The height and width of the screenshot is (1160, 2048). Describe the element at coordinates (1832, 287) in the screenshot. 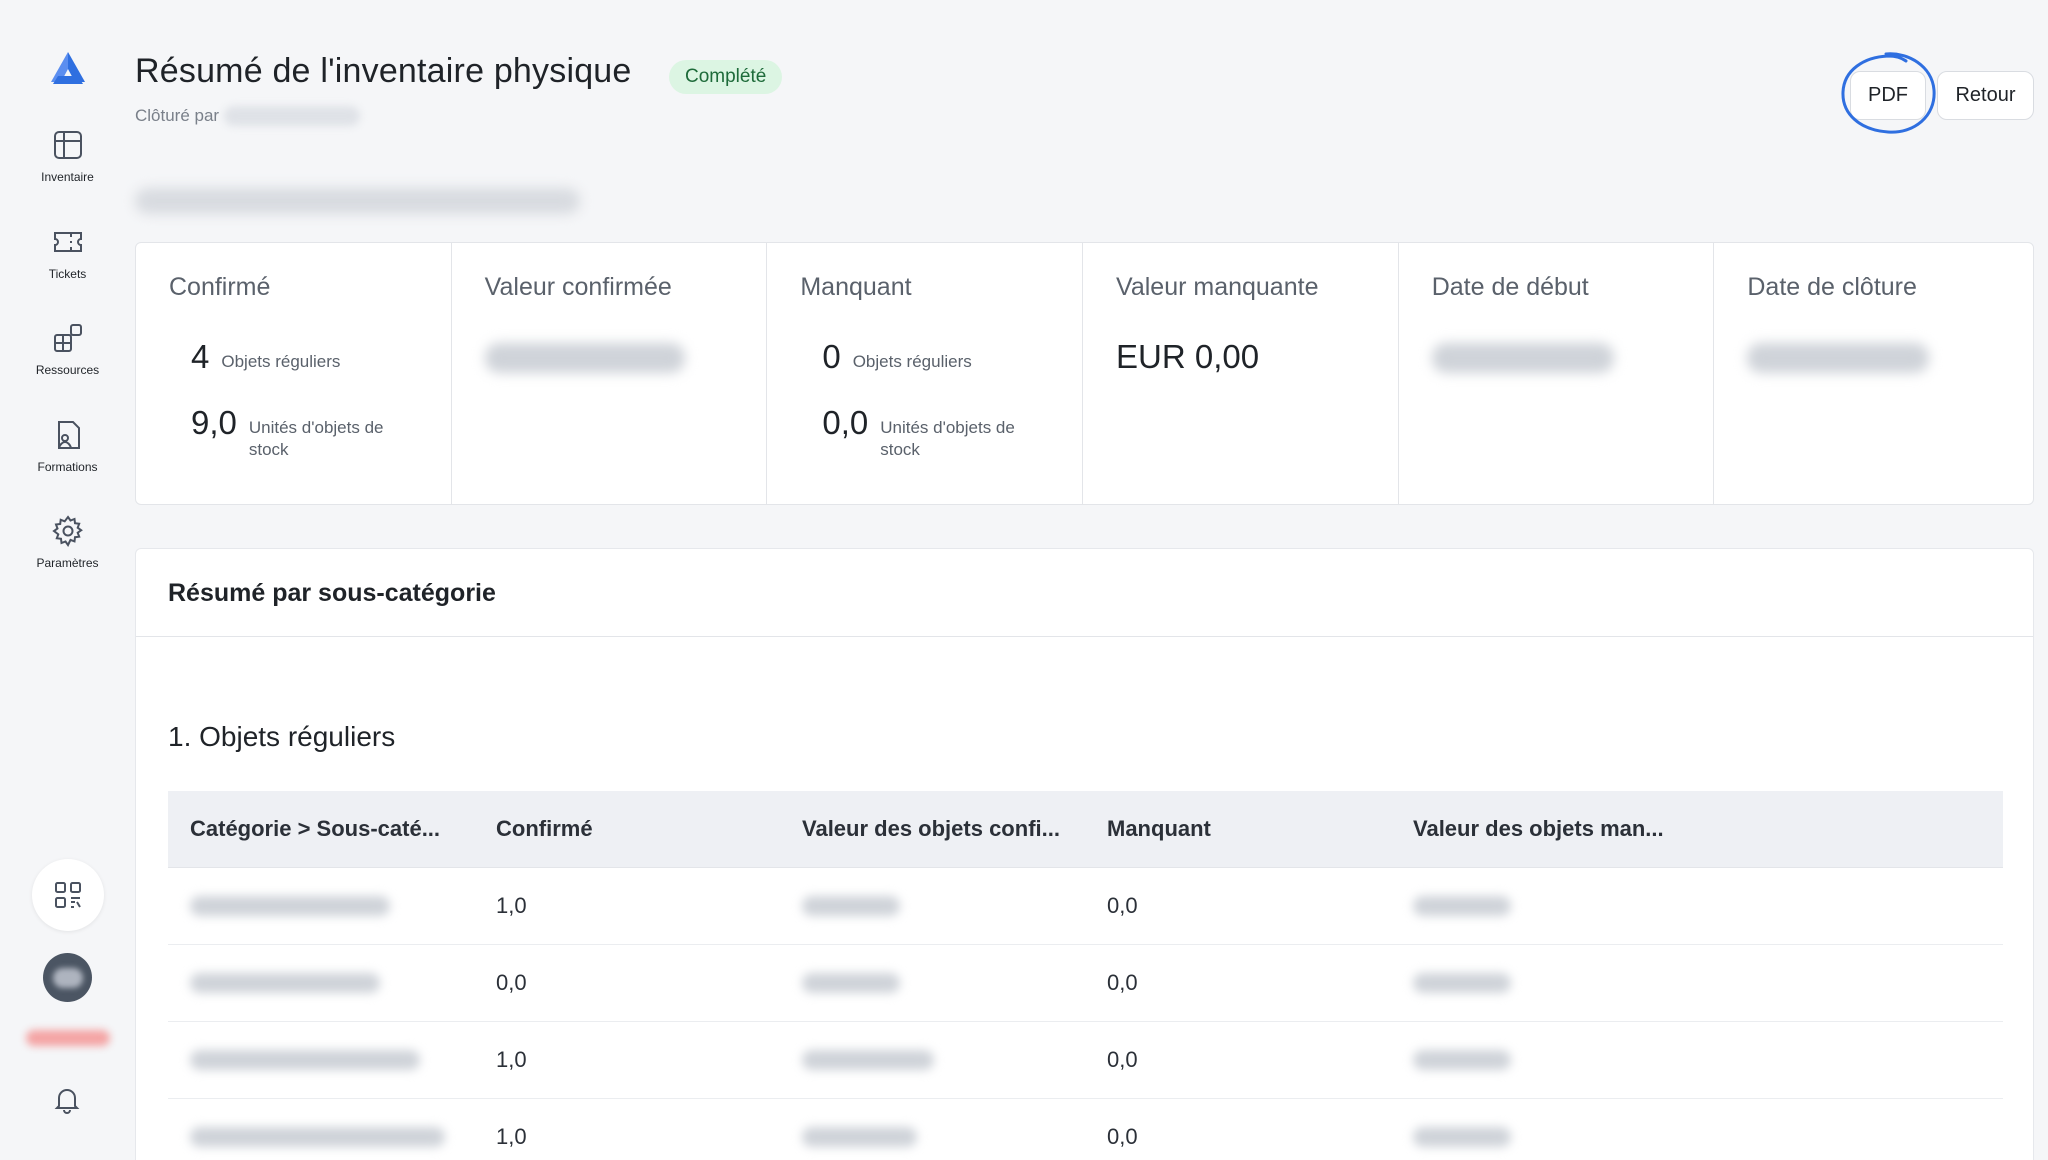

I see `stat-title: Date de clôture` at that location.